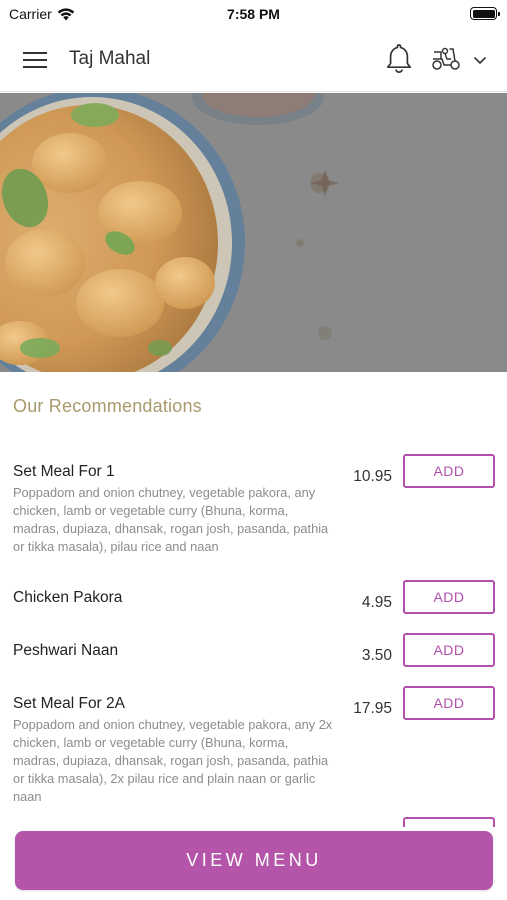  Describe the element at coordinates (480, 60) in the screenshot. I see `chevron-down-icon` at that location.